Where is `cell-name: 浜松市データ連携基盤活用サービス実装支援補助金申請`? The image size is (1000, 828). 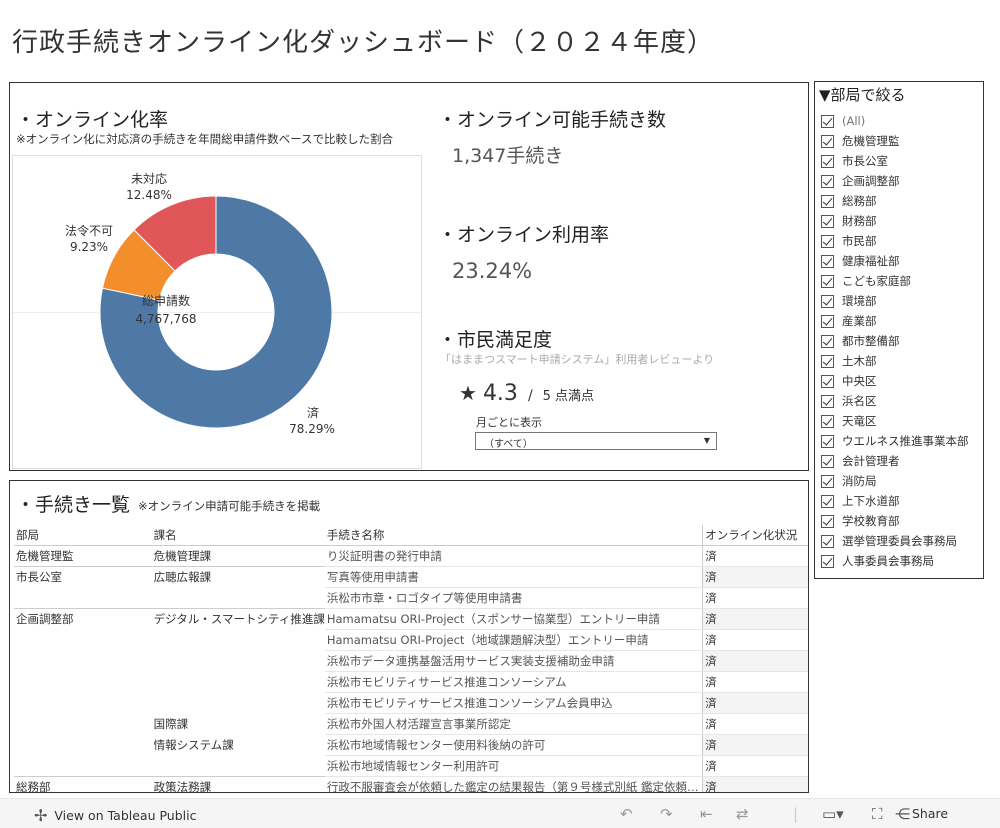 cell-name: 浜松市データ連携基盤活用サービス実装支援補助金申請 is located at coordinates (513, 661).